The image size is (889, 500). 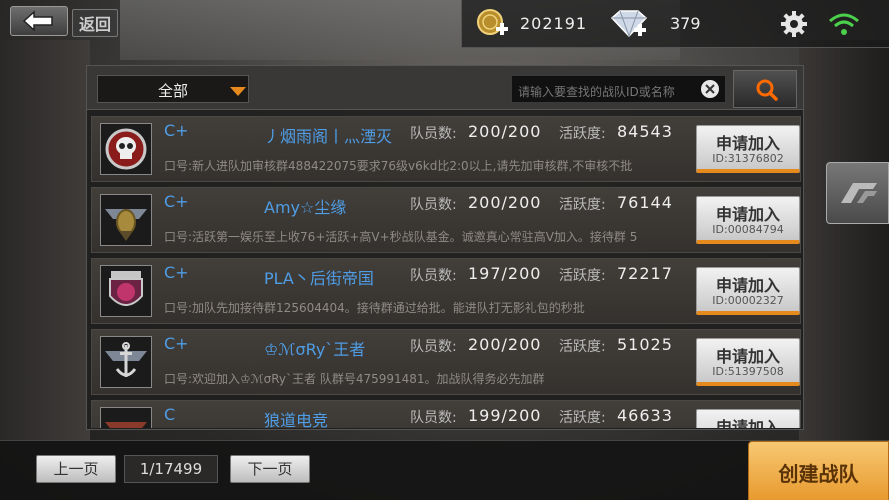 What do you see at coordinates (170, 414) in the screenshot?
I see `clan-rank: C` at bounding box center [170, 414].